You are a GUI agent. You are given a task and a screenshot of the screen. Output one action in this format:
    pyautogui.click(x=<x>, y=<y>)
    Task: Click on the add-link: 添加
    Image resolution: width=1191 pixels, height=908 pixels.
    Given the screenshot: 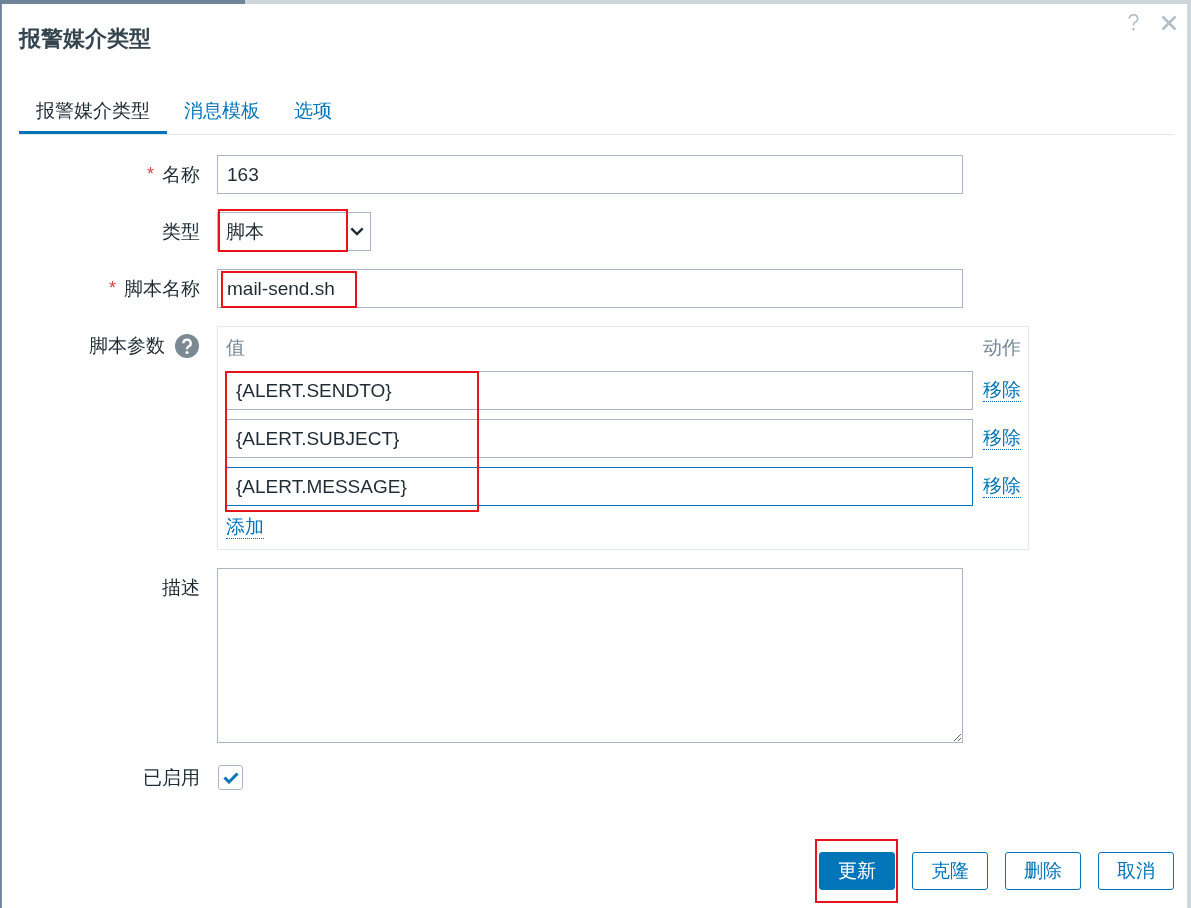 What is the action you would take?
    pyautogui.click(x=245, y=527)
    